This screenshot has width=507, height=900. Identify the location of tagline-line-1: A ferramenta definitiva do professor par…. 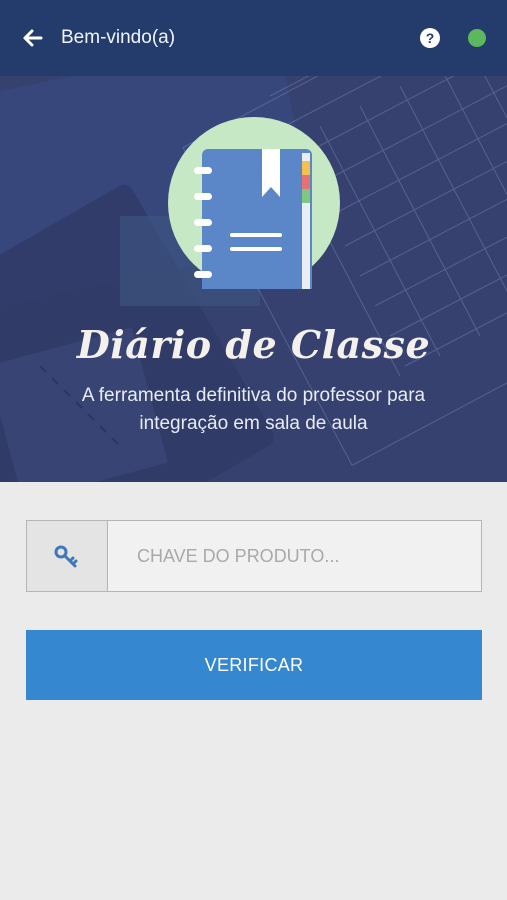
(253, 395).